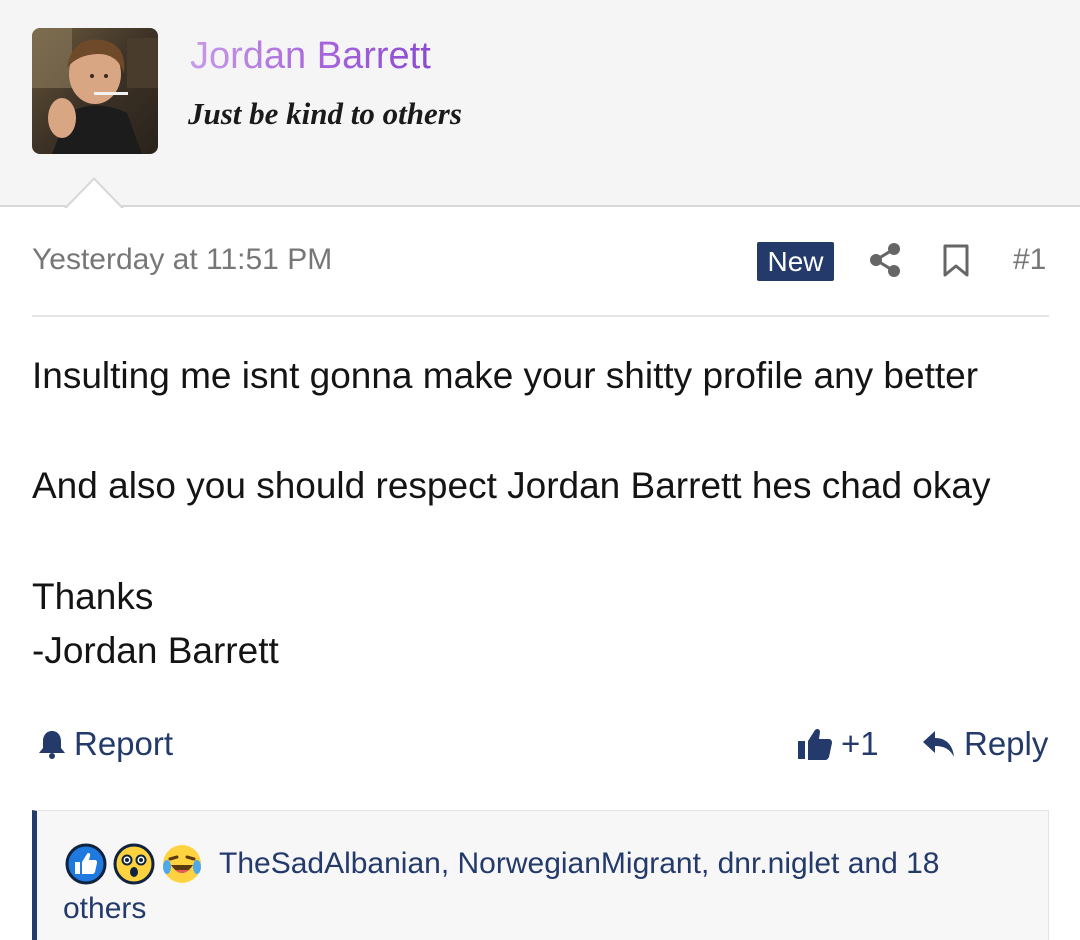  I want to click on report-button: Report, so click(105, 744).